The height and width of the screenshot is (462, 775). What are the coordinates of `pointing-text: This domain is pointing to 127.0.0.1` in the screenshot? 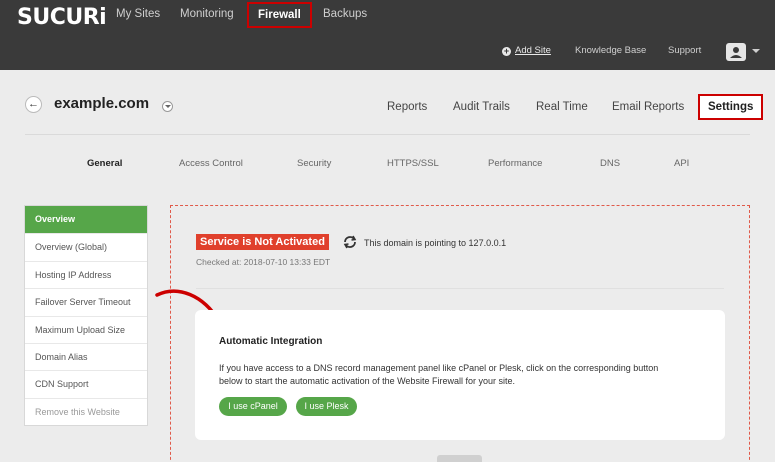 It's located at (435, 243).